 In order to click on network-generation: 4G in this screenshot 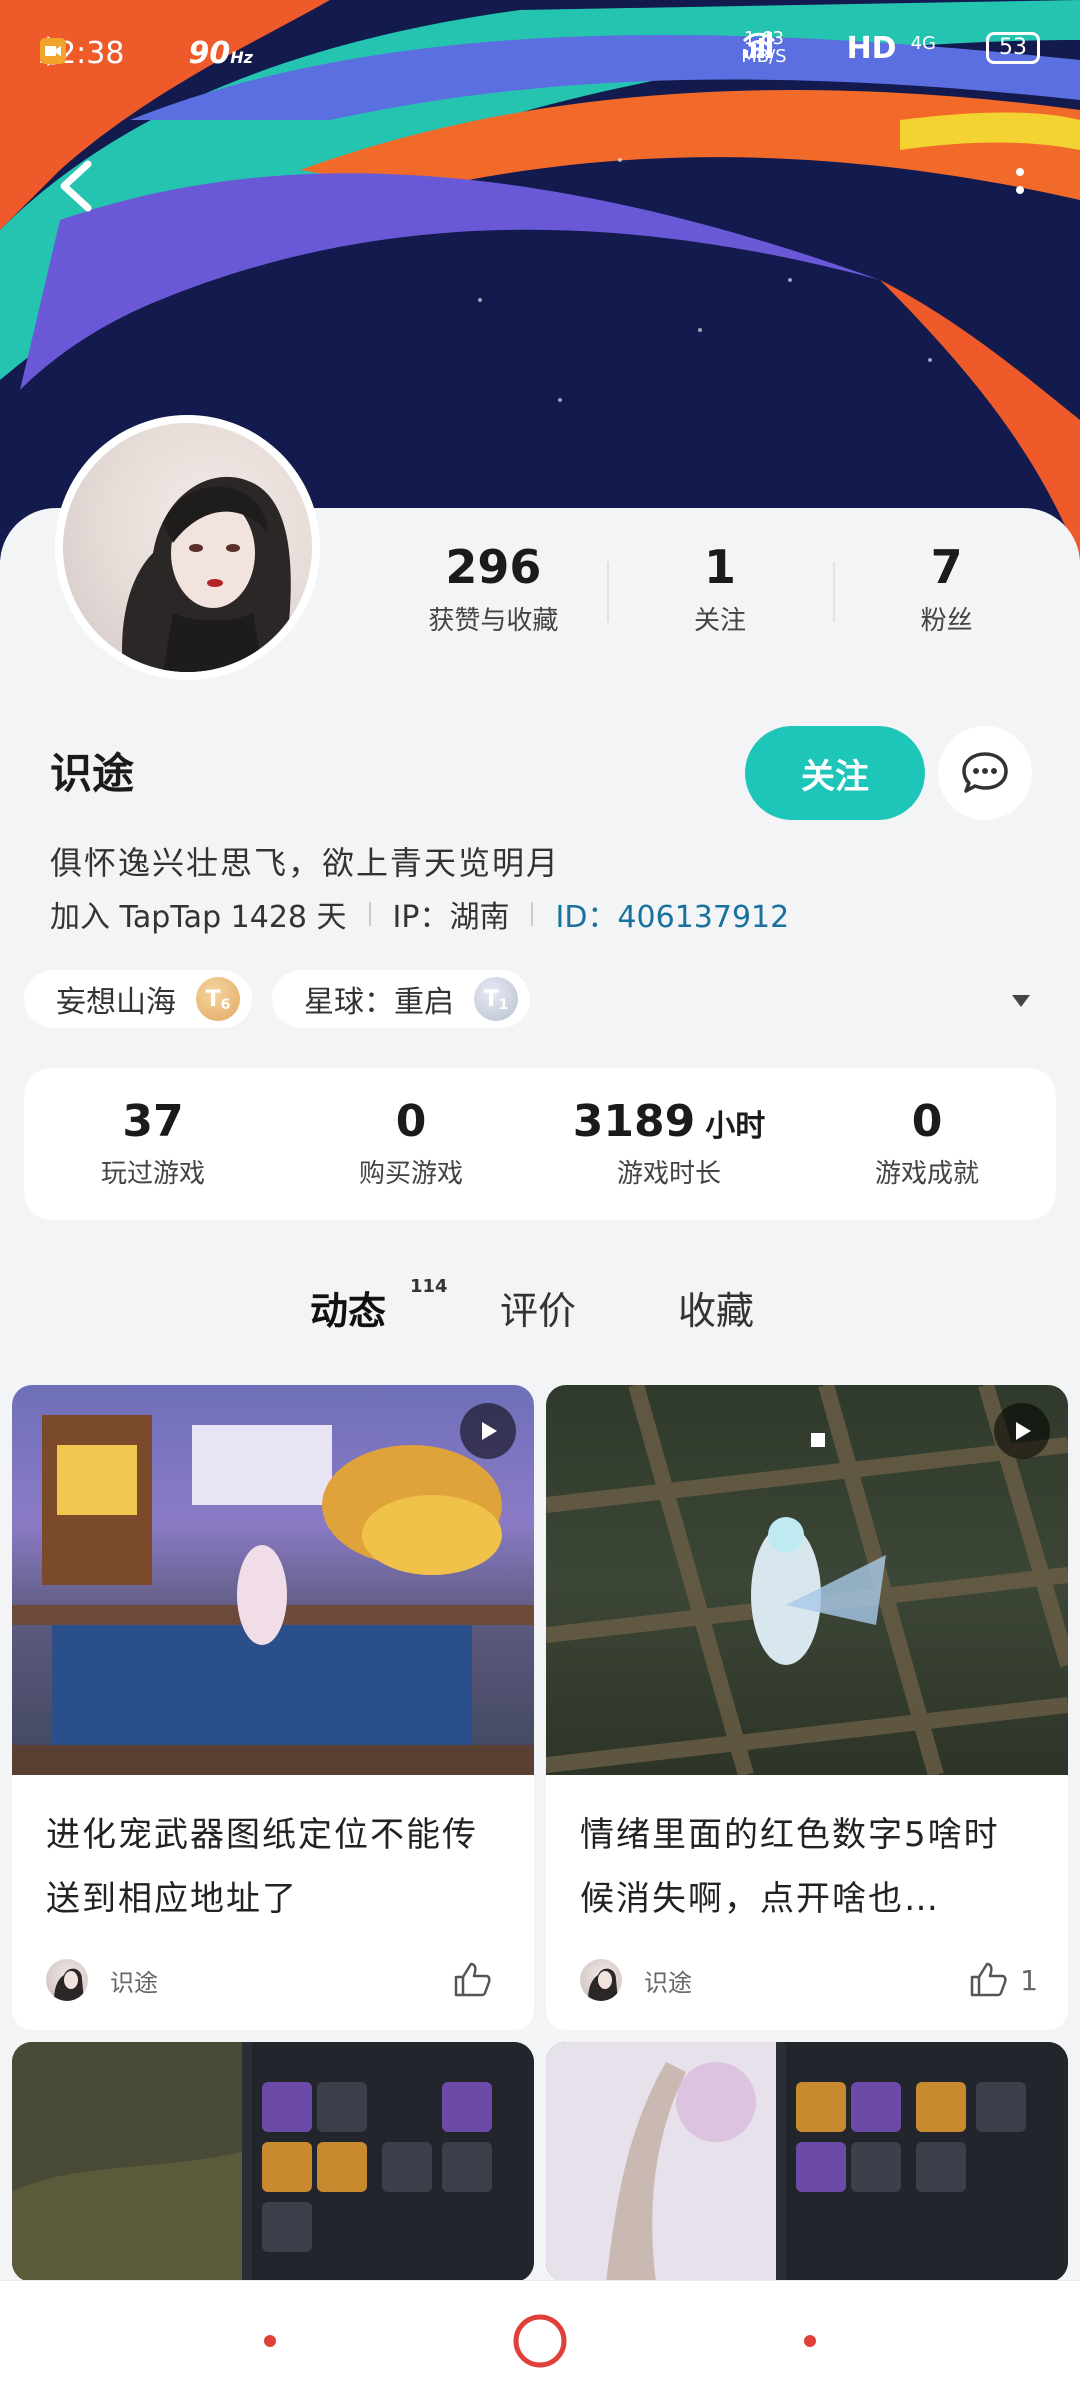, I will do `click(923, 43)`.